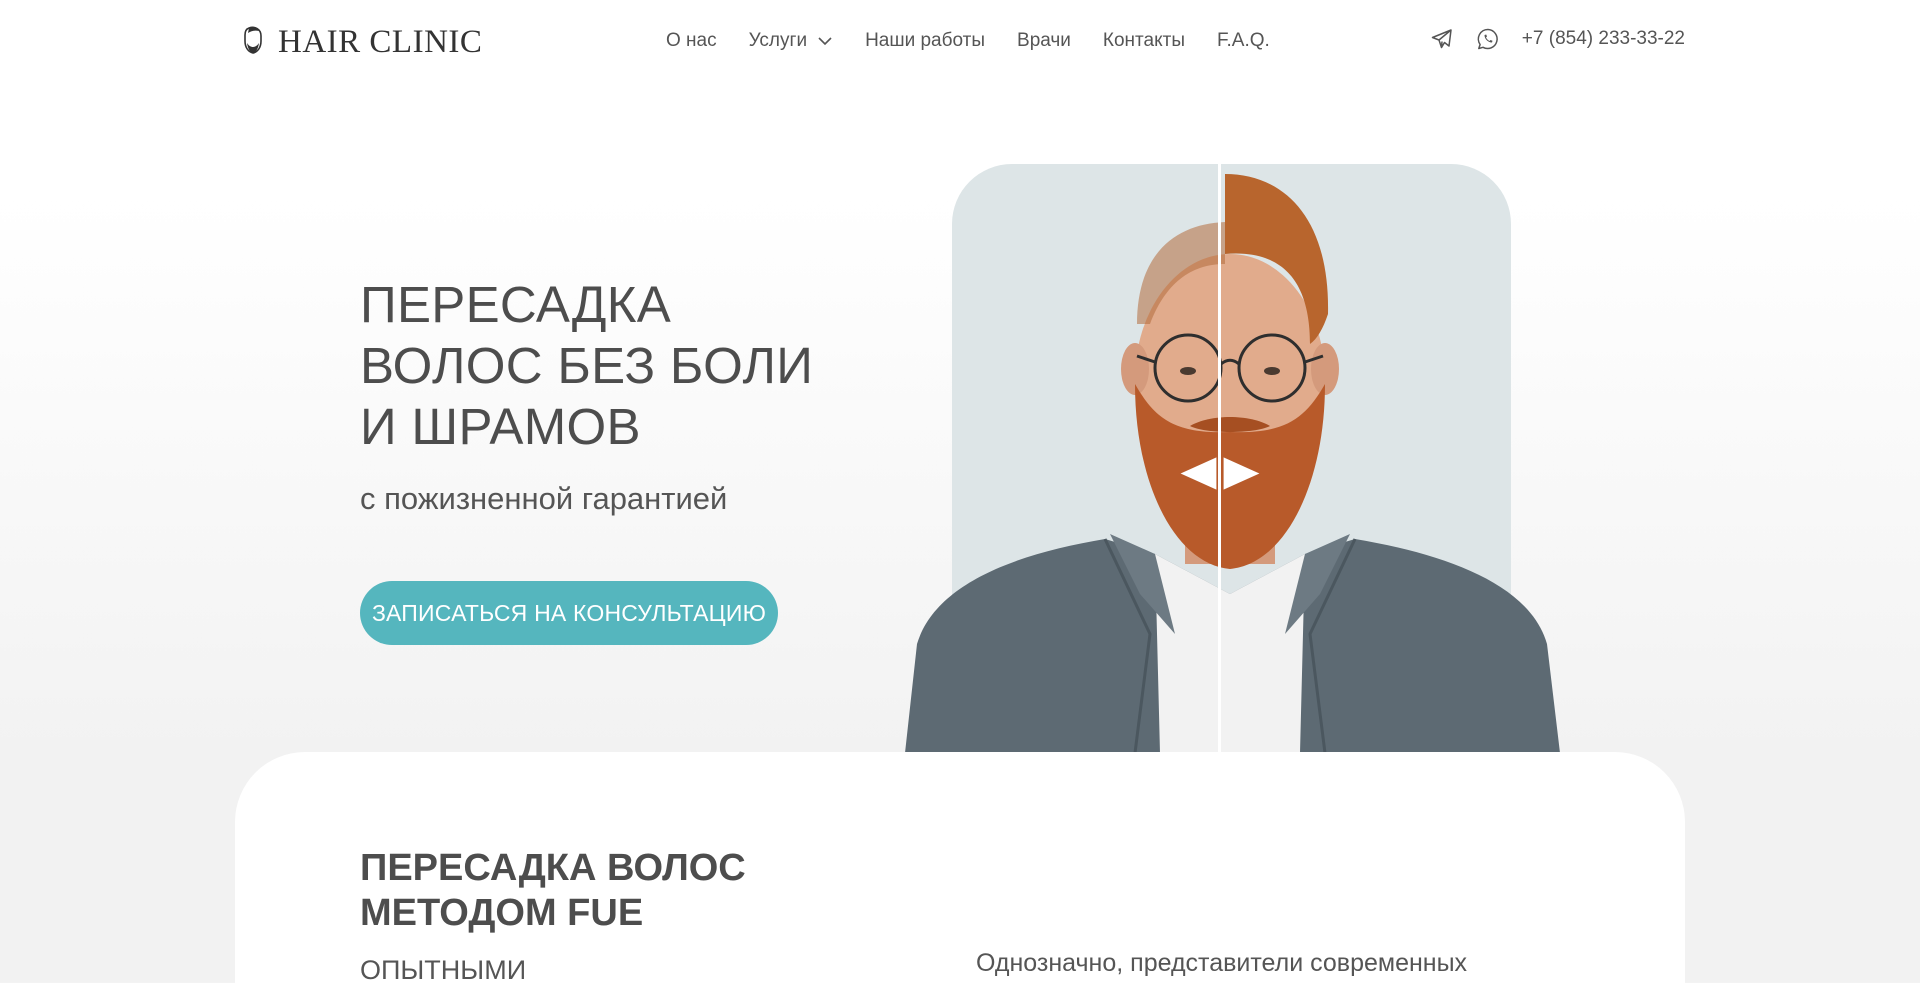  Describe the element at coordinates (253, 40) in the screenshot. I see `logo-face-icon` at that location.